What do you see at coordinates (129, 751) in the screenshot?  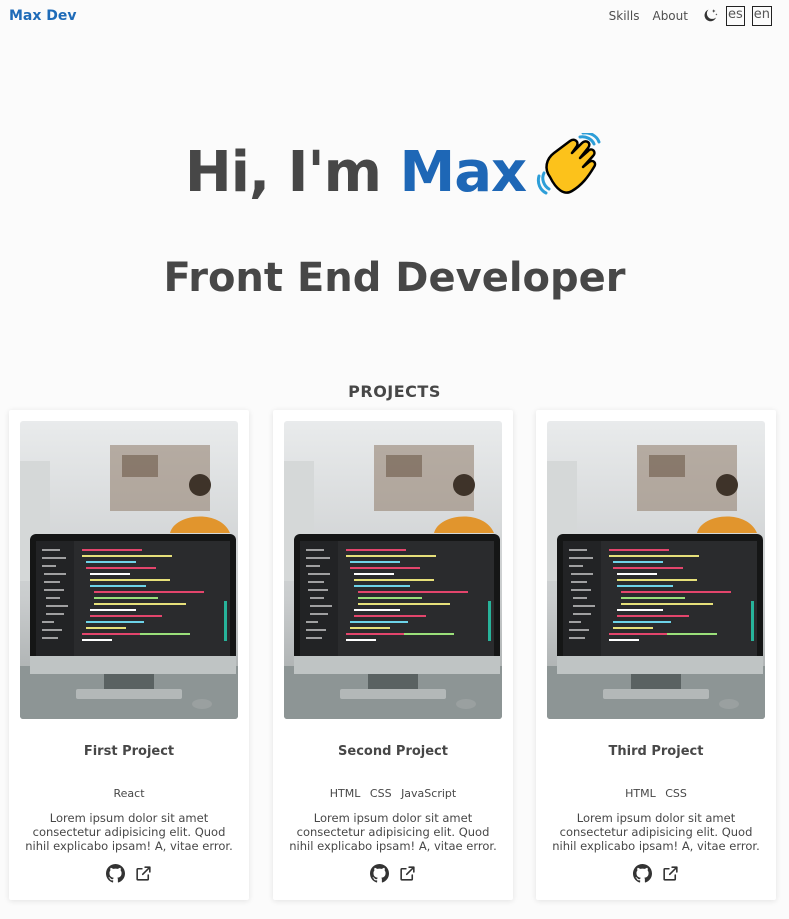 I see `project-title: First Project` at bounding box center [129, 751].